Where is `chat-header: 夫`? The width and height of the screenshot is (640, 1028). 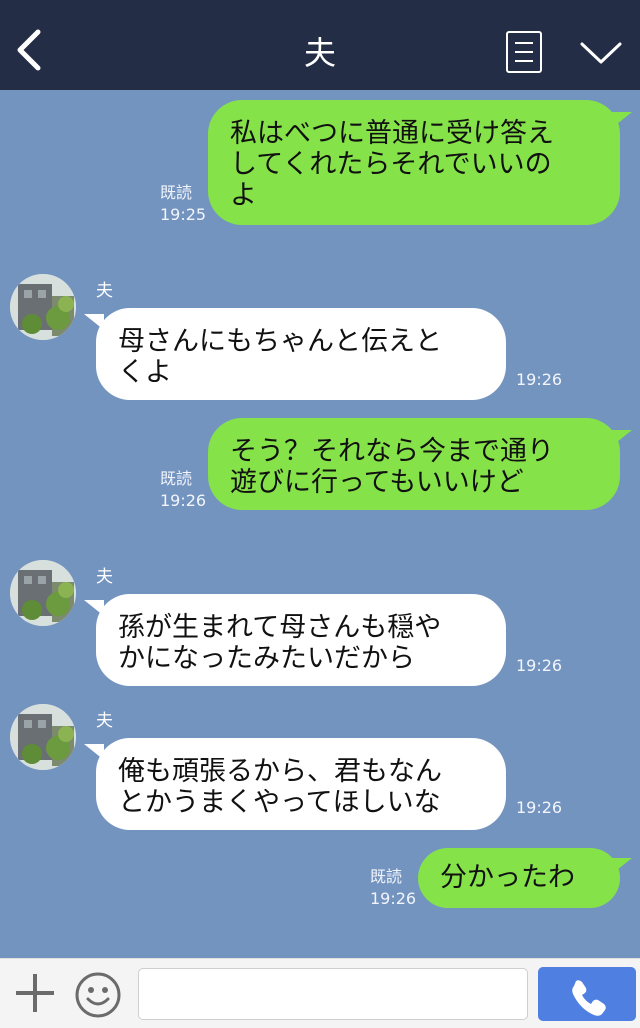
chat-header: 夫 is located at coordinates (320, 45).